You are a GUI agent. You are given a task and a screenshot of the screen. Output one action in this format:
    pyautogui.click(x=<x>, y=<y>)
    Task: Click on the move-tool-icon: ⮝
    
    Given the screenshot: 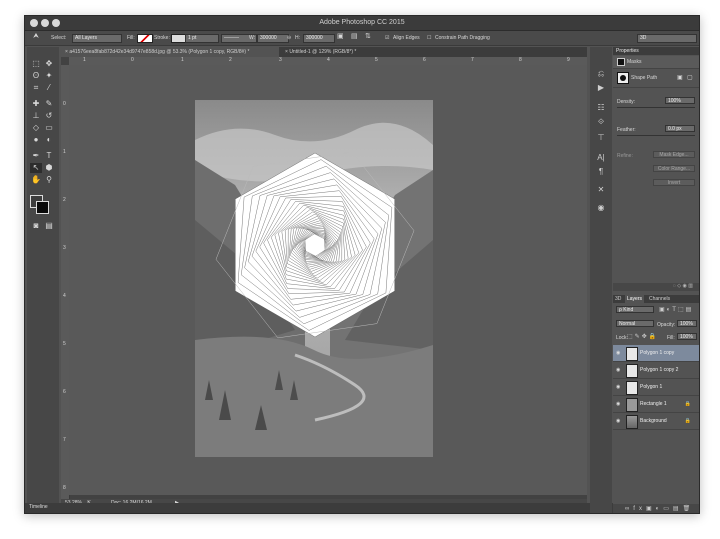 What is the action you would take?
    pyautogui.click(x=36, y=37)
    